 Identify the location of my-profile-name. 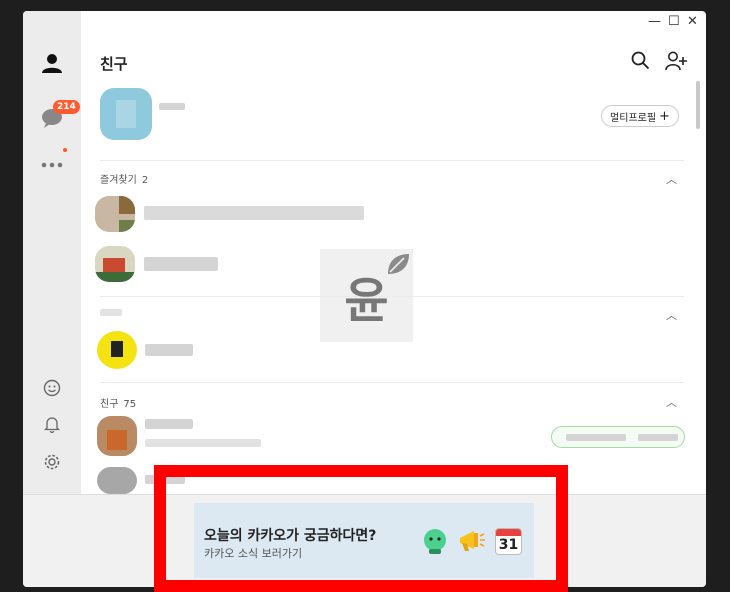
(172, 106).